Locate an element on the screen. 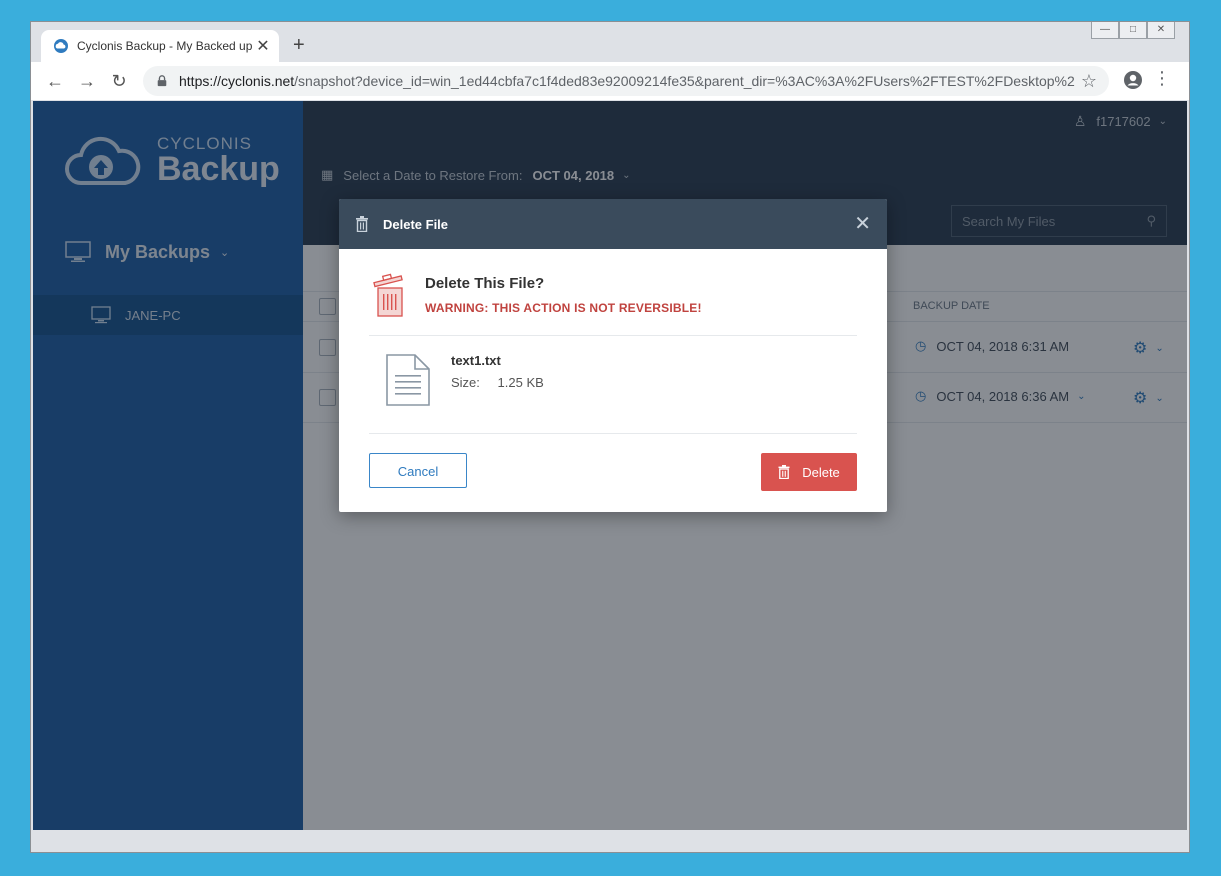 Image resolution: width=1221 pixels, height=876 pixels. browser-tab: Cyclonis Backup - My Backed up ✕ is located at coordinates (160, 46).